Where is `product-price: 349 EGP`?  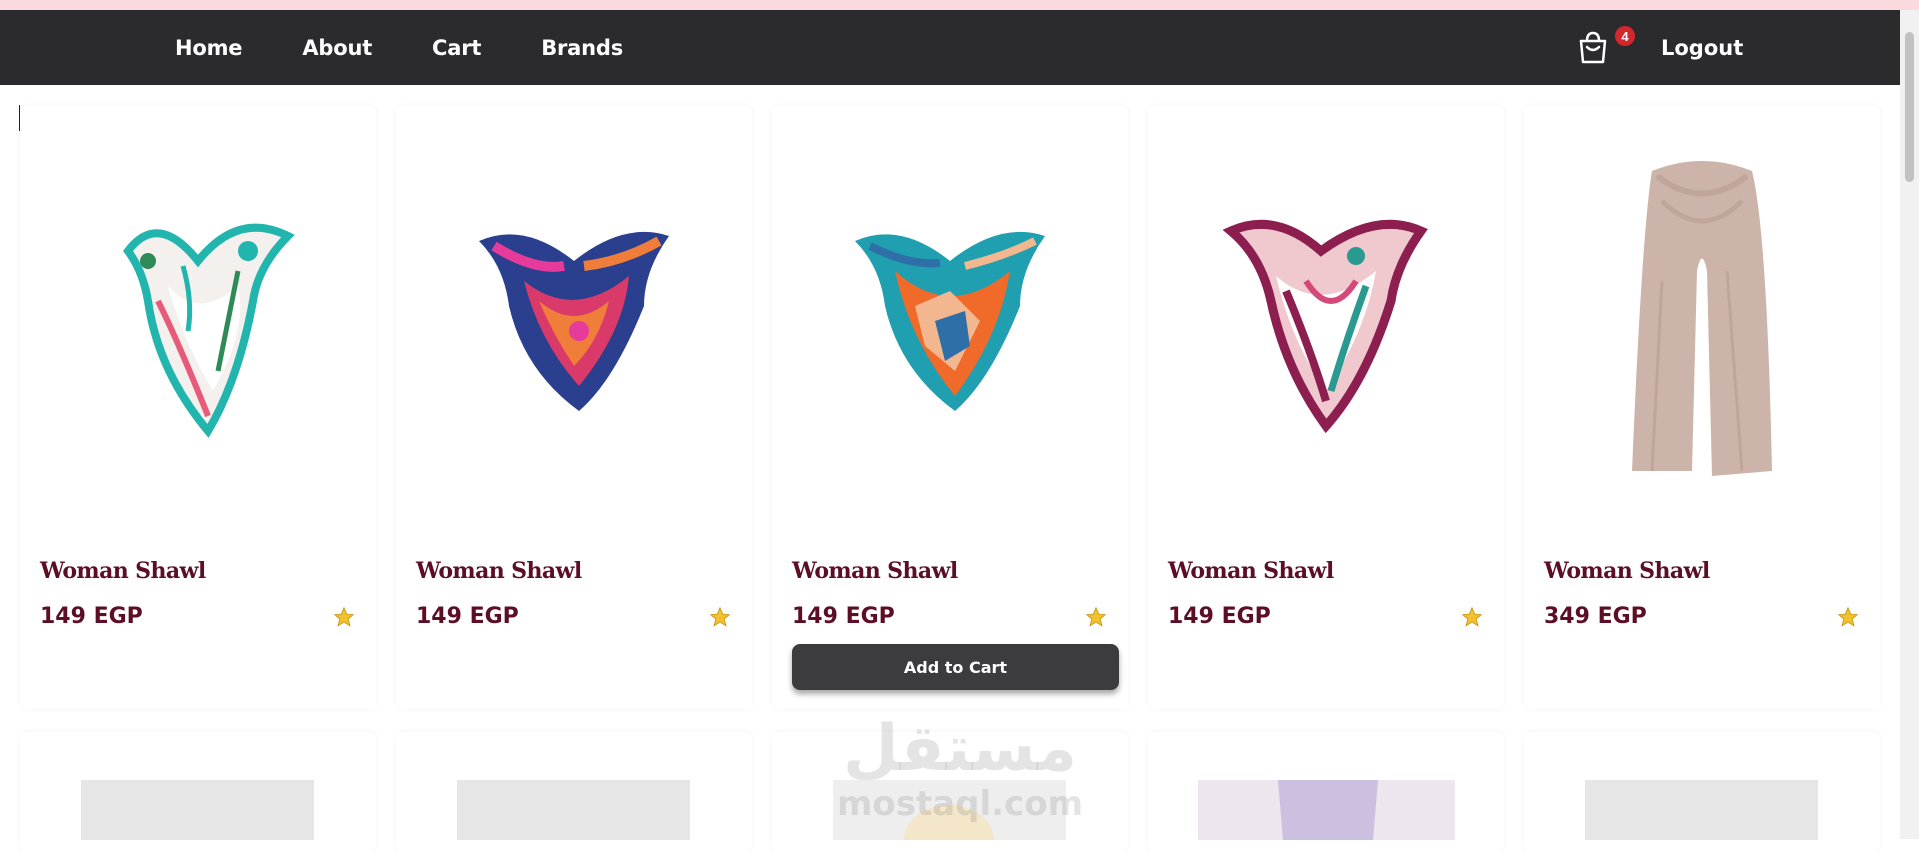
product-price: 349 EGP is located at coordinates (1595, 616).